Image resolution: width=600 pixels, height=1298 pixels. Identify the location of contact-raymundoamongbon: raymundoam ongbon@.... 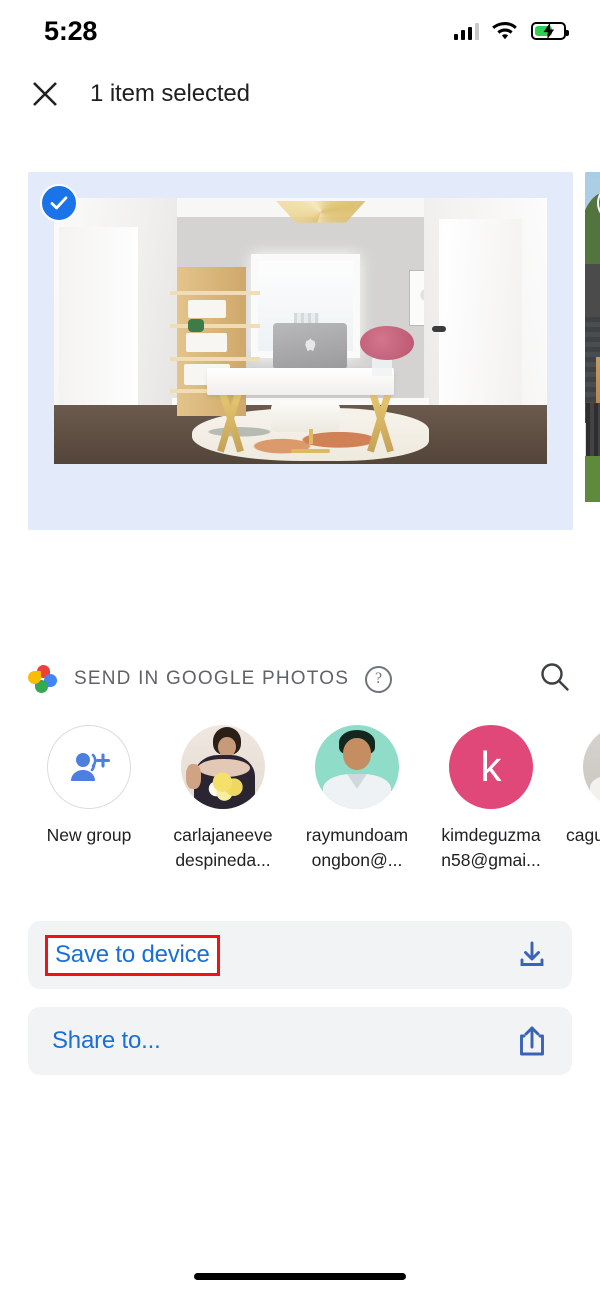
(357, 799).